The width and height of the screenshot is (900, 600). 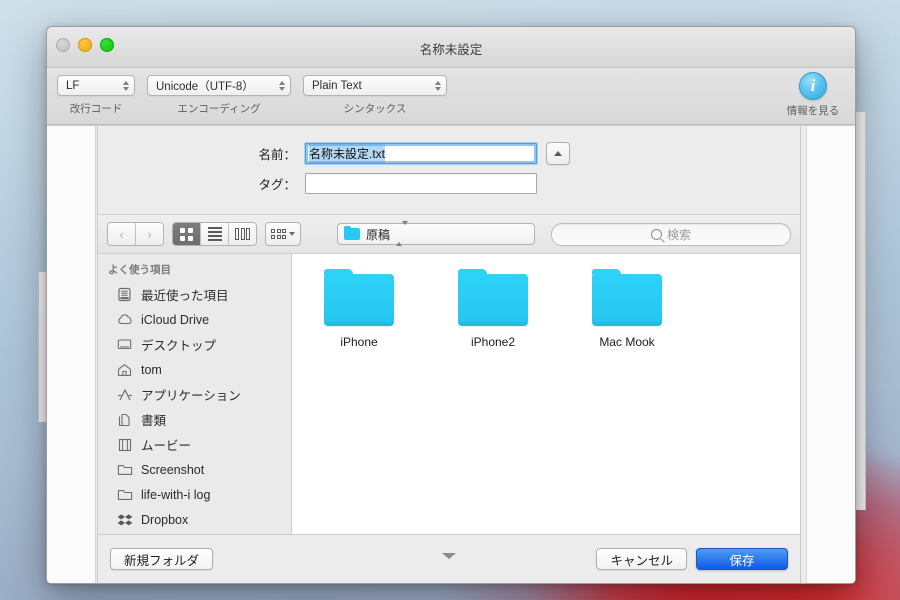 I want to click on sidebar-item-recents: 最近使った項目, so click(x=194, y=294).